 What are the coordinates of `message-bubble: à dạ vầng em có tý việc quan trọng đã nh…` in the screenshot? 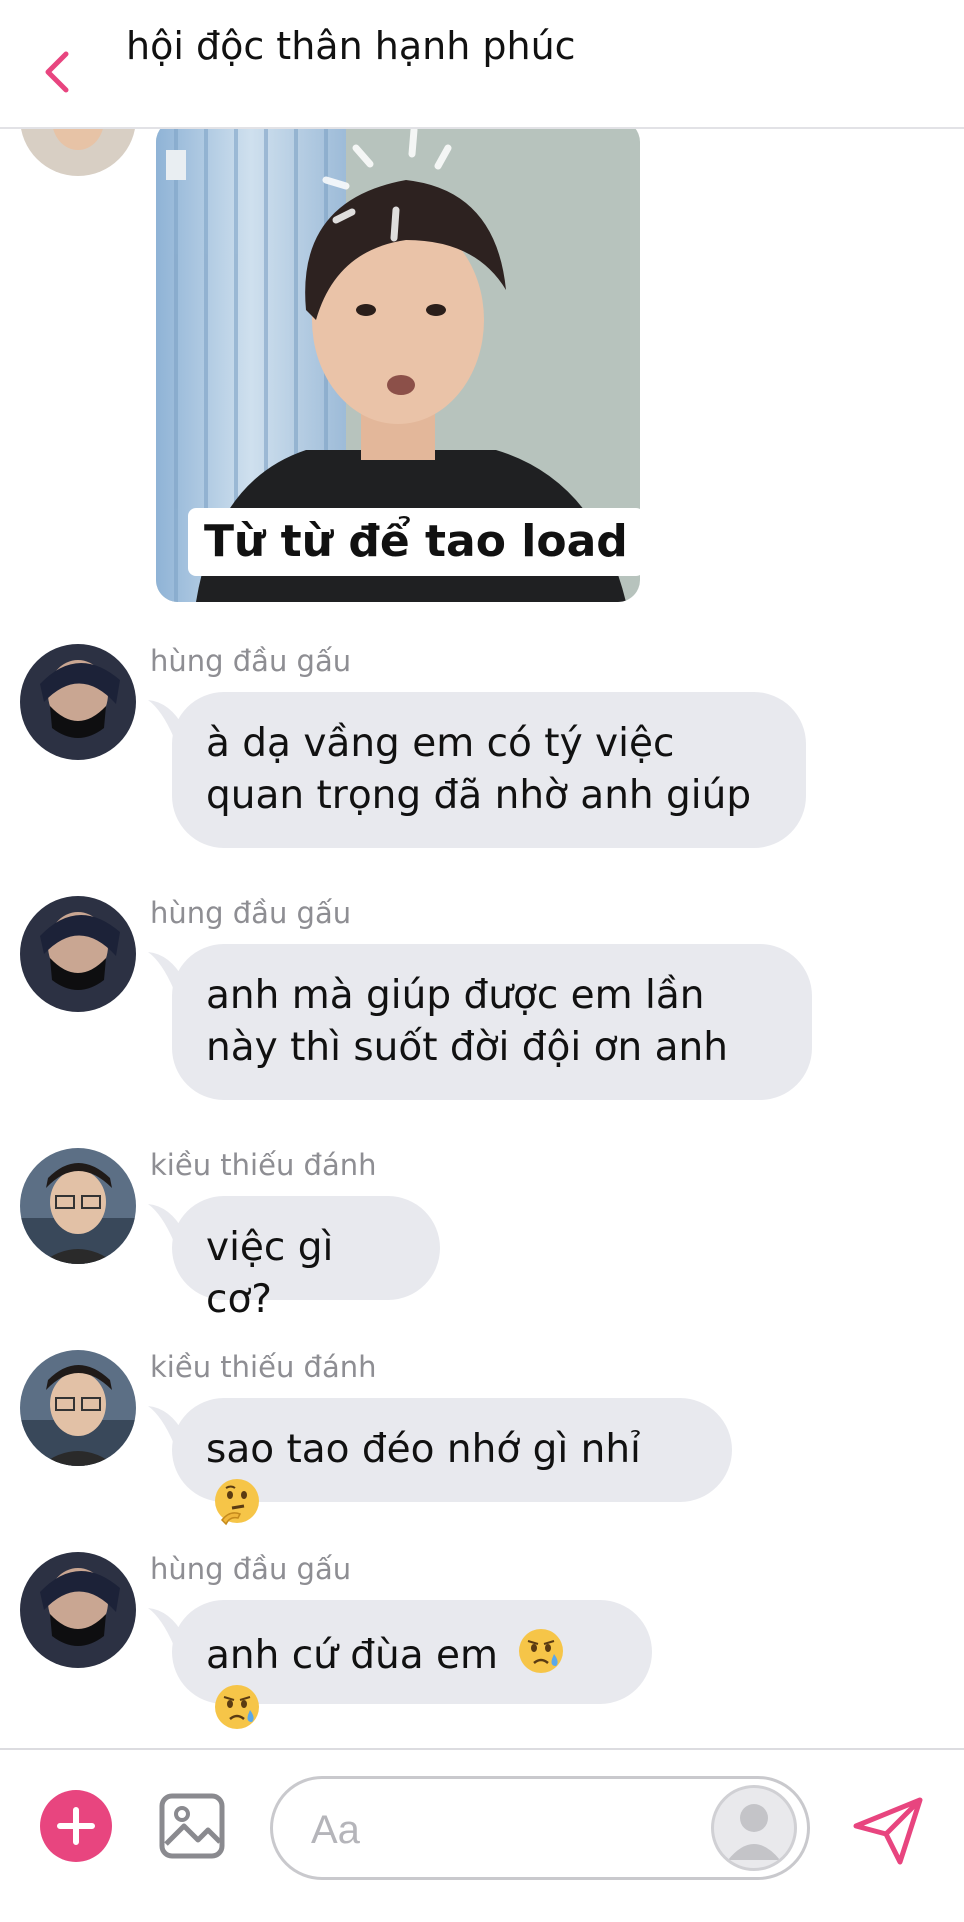 It's located at (489, 770).